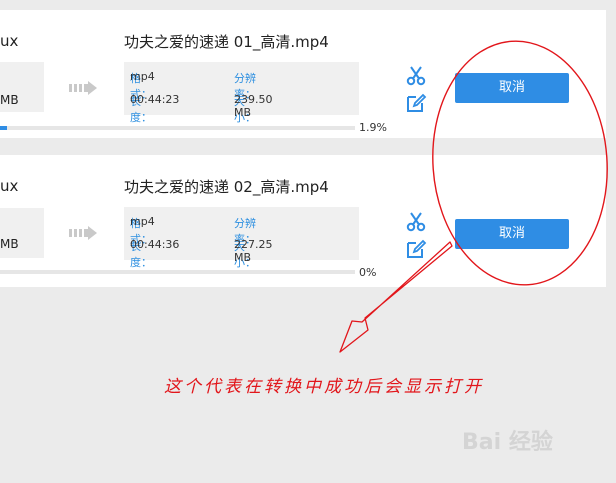 The image size is (616, 483). What do you see at coordinates (520, 163) in the screenshot?
I see `annotation-ellipse` at bounding box center [520, 163].